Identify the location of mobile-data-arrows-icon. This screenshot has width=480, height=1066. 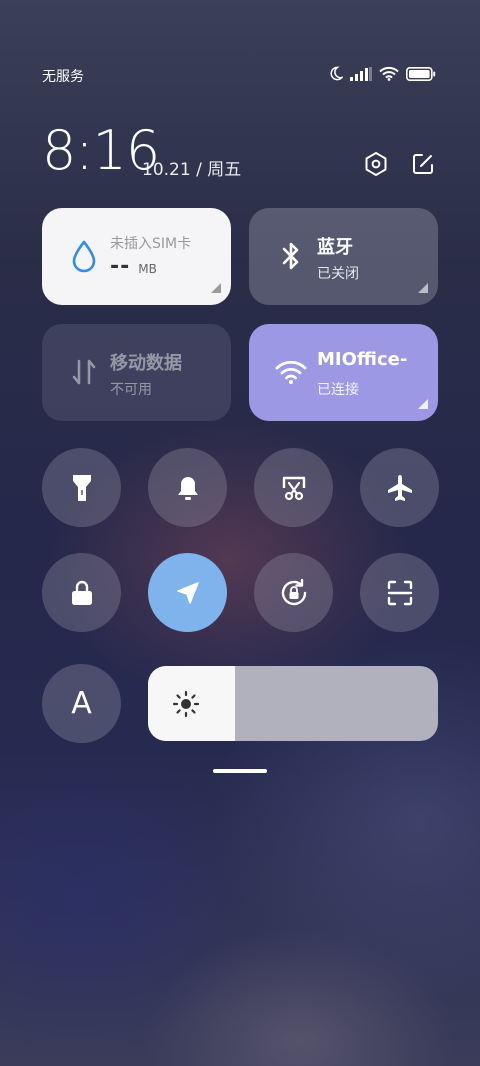
(84, 372).